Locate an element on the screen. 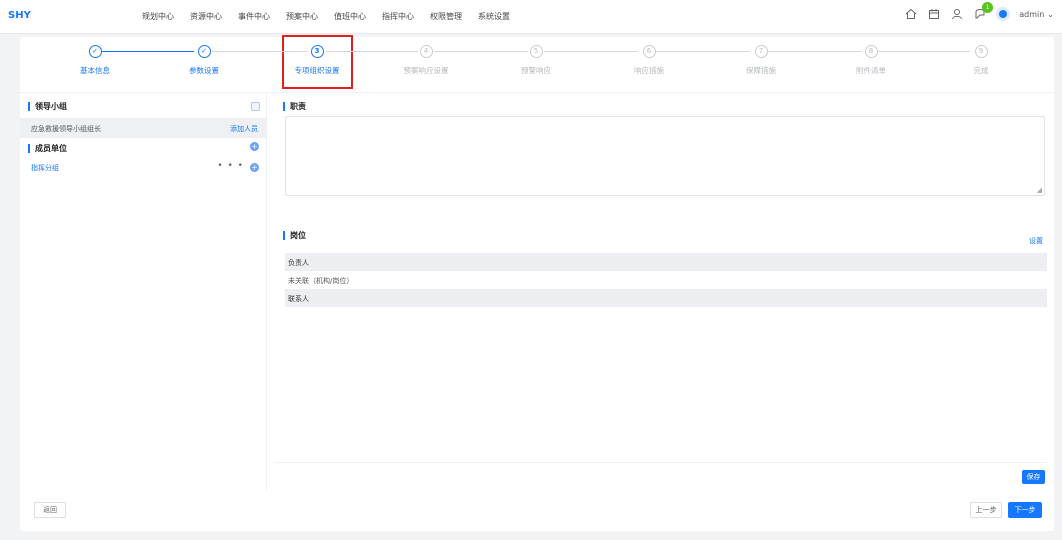  nav-item-duty: 值班中心 is located at coordinates (350, 16).